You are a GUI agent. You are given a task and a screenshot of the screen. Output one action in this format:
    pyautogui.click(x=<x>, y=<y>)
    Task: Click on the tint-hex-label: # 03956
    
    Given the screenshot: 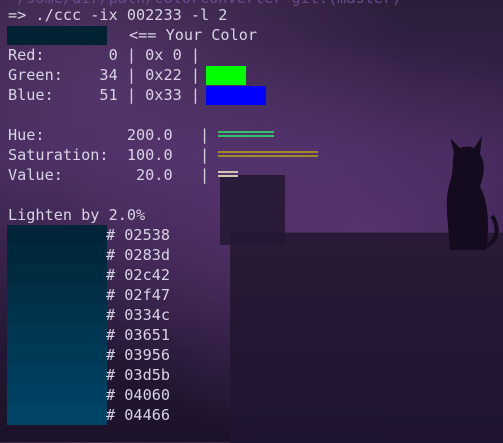 What is the action you would take?
    pyautogui.click(x=138, y=355)
    